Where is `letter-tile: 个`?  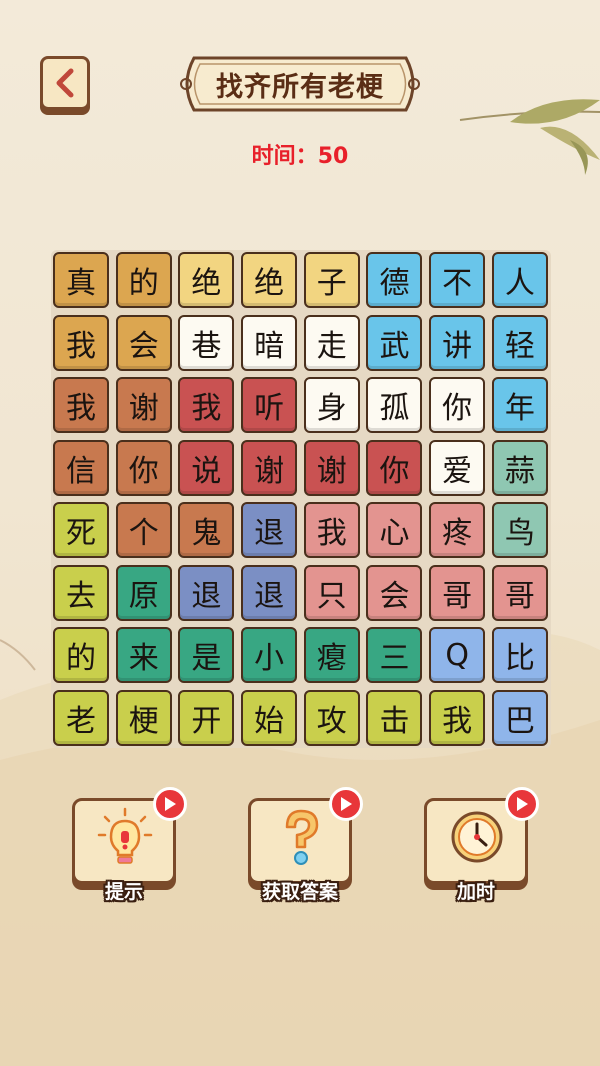 letter-tile: 个 is located at coordinates (143, 530).